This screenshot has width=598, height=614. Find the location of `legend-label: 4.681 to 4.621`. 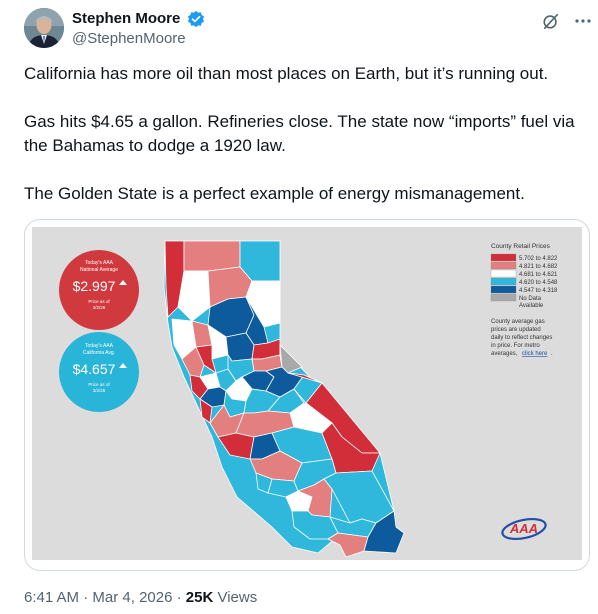

legend-label: 4.681 to 4.621 is located at coordinates (538, 275).